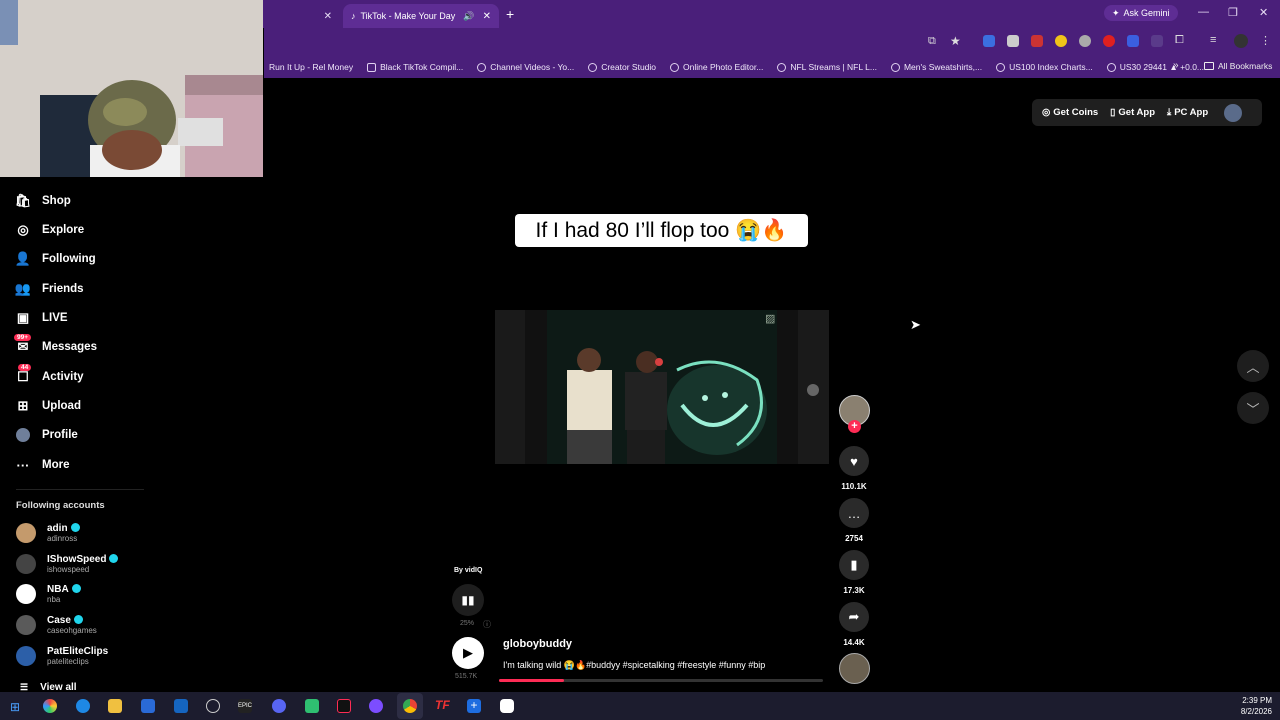 The image size is (1280, 720). Describe the element at coordinates (661, 680) in the screenshot. I see `video-progress-track` at that location.